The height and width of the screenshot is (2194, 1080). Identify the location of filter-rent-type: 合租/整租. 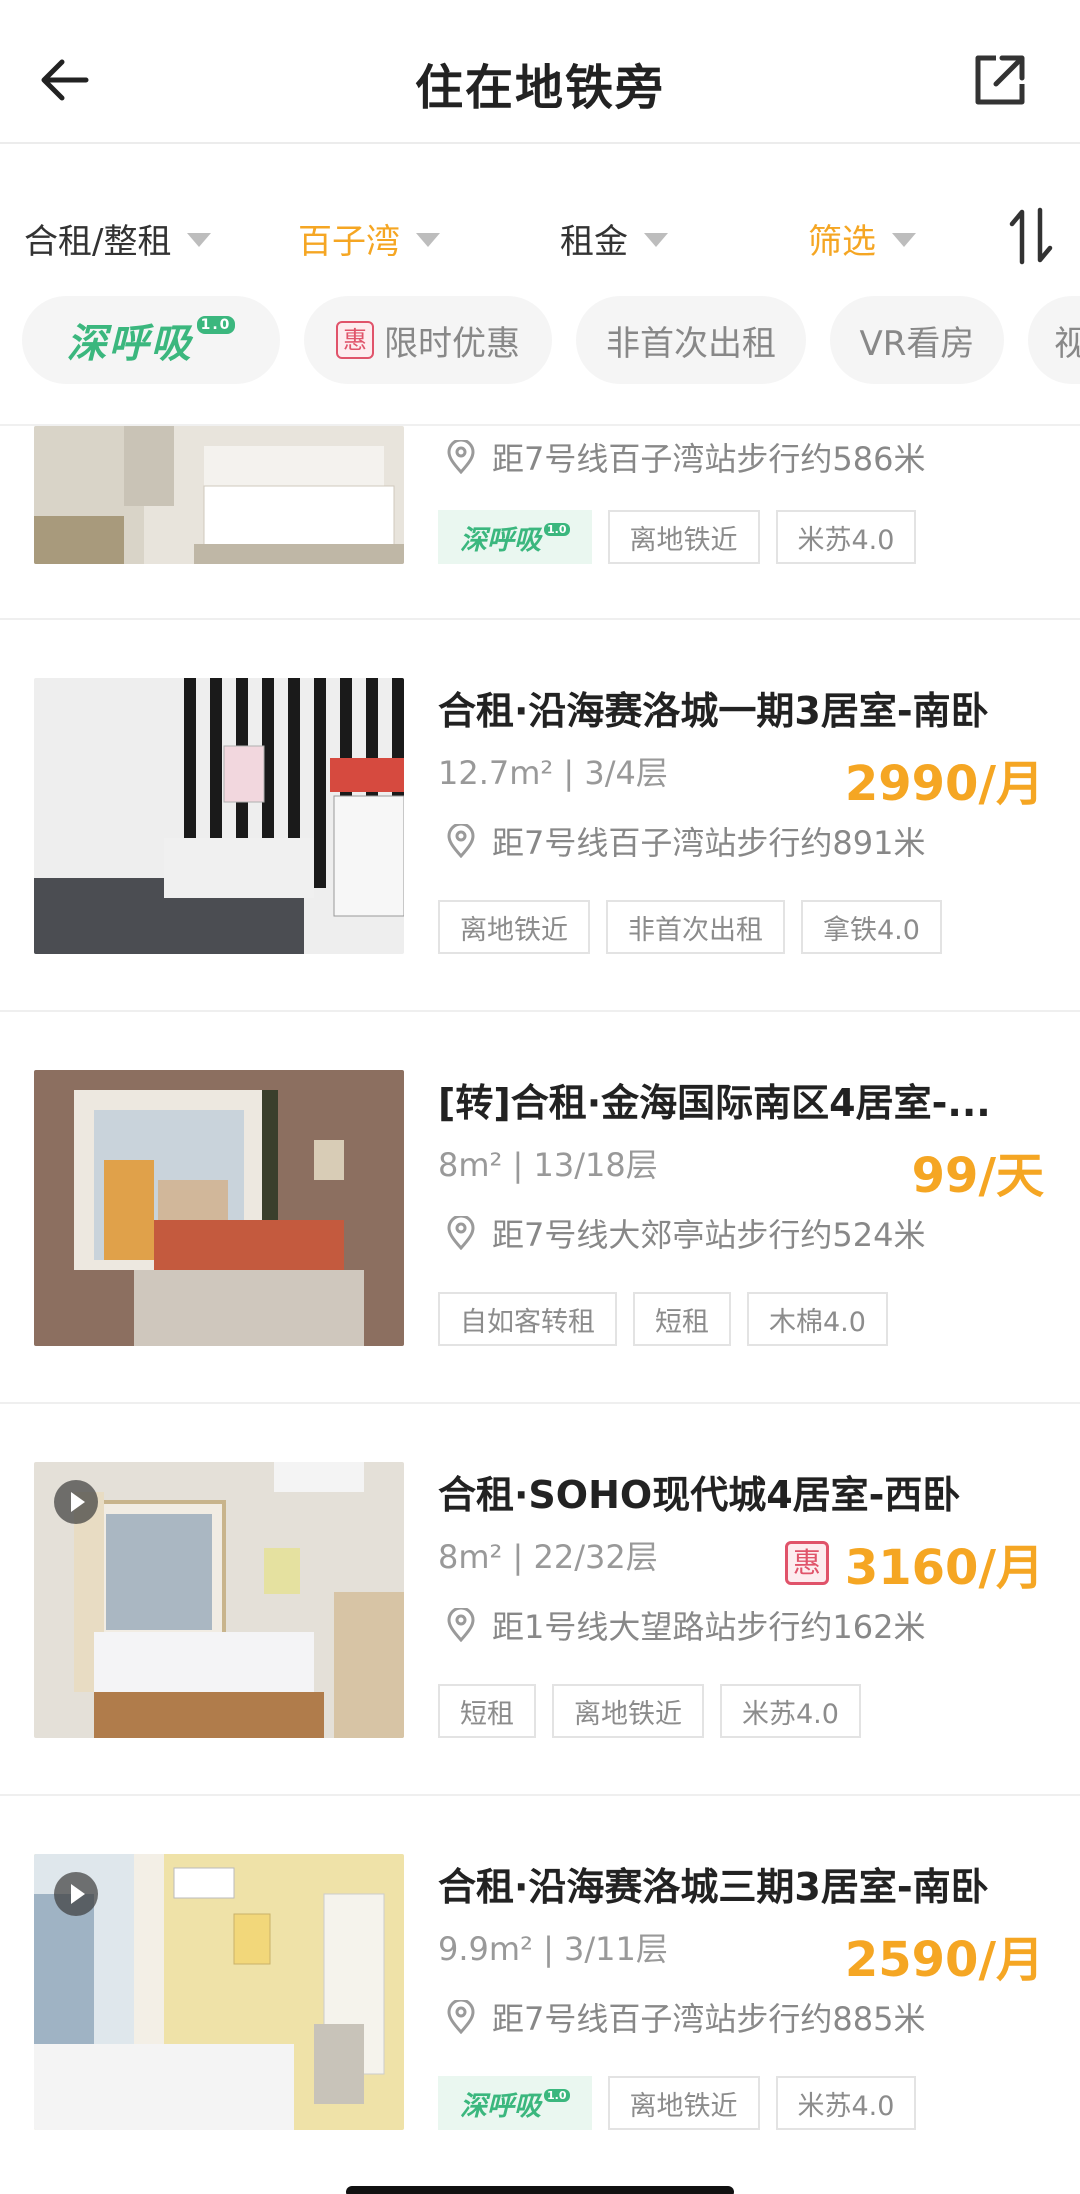
(118, 238).